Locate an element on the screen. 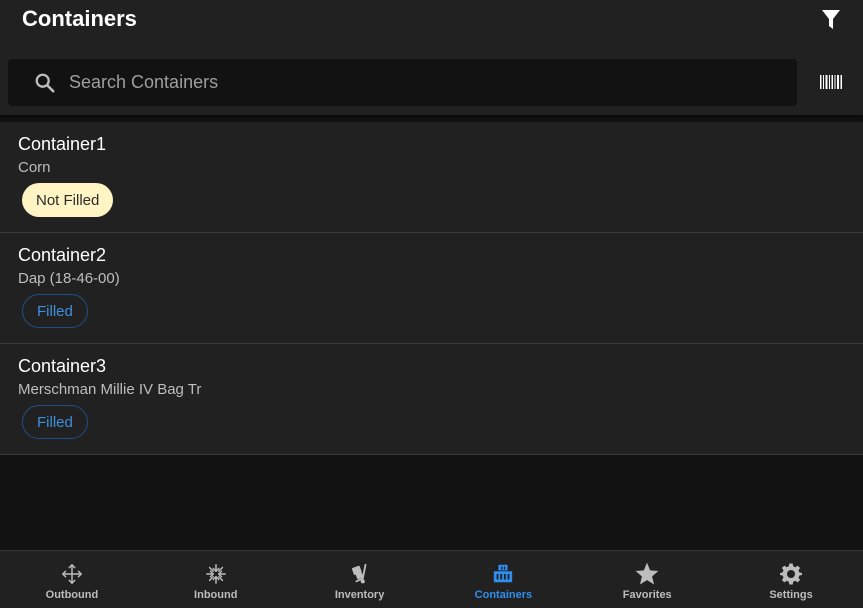  search-bar is located at coordinates (402, 82).